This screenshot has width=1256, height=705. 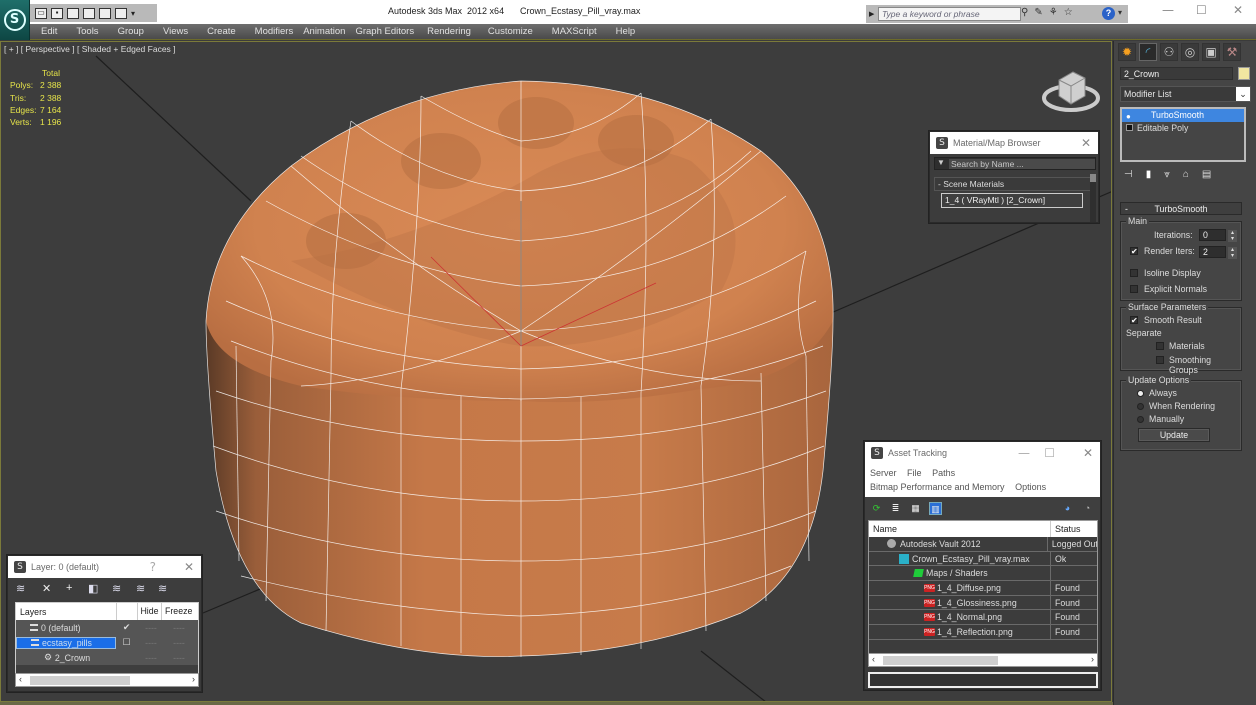 What do you see at coordinates (1127, 52) in the screenshot?
I see `create-tab-icon: ✹` at bounding box center [1127, 52].